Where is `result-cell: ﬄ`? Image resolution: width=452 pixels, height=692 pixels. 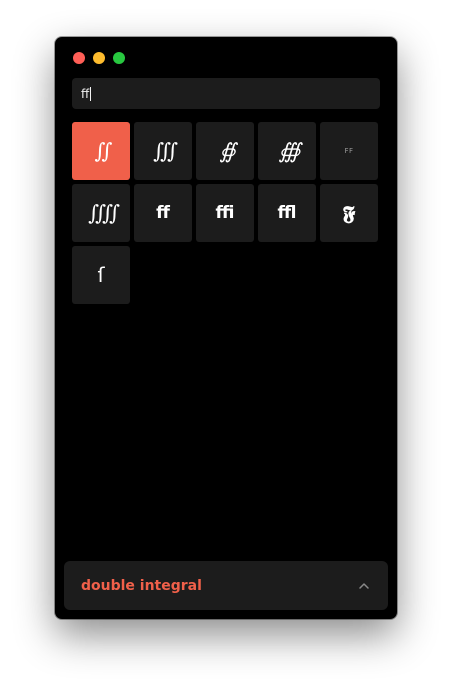 result-cell: ﬄ is located at coordinates (287, 213).